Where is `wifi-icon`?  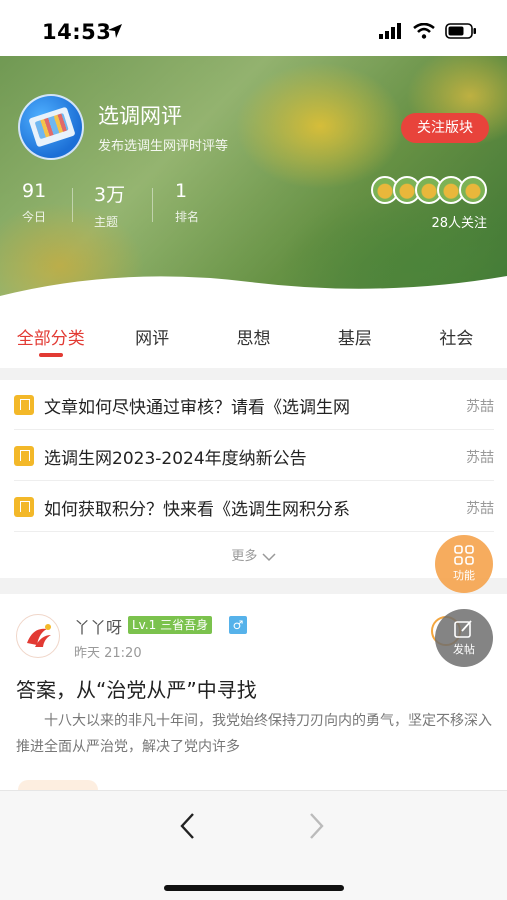 wifi-icon is located at coordinates (424, 31).